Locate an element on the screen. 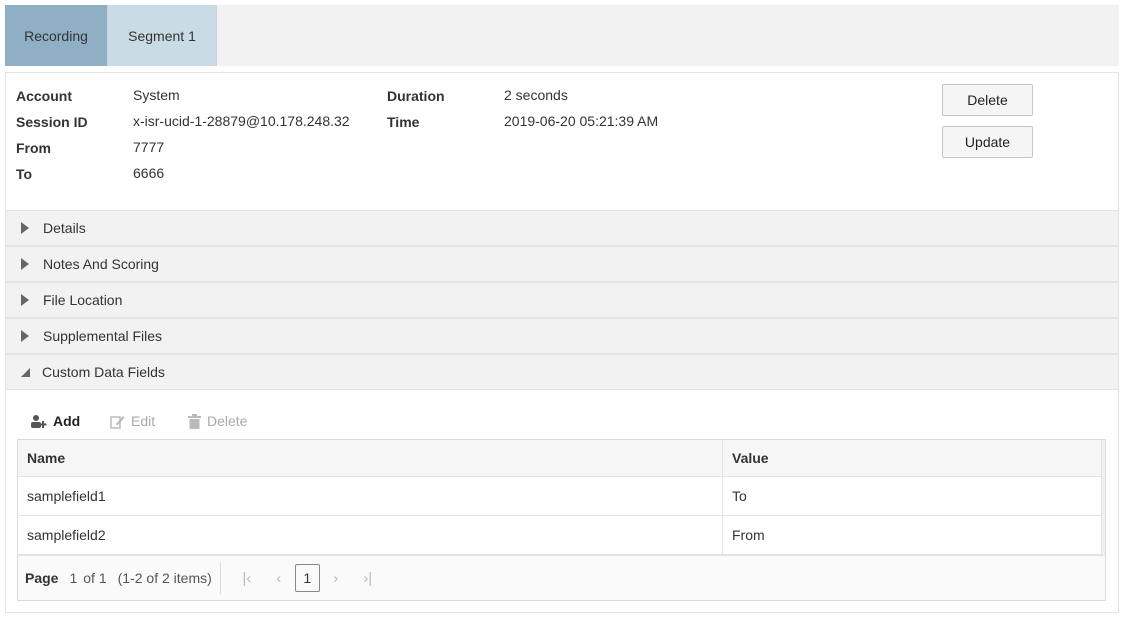  pager-total: of 1 is located at coordinates (95, 578).